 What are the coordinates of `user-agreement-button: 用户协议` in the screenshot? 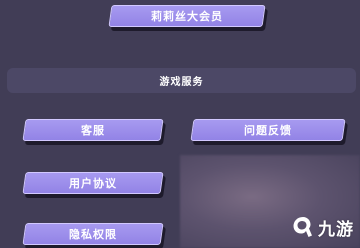 It's located at (93, 183).